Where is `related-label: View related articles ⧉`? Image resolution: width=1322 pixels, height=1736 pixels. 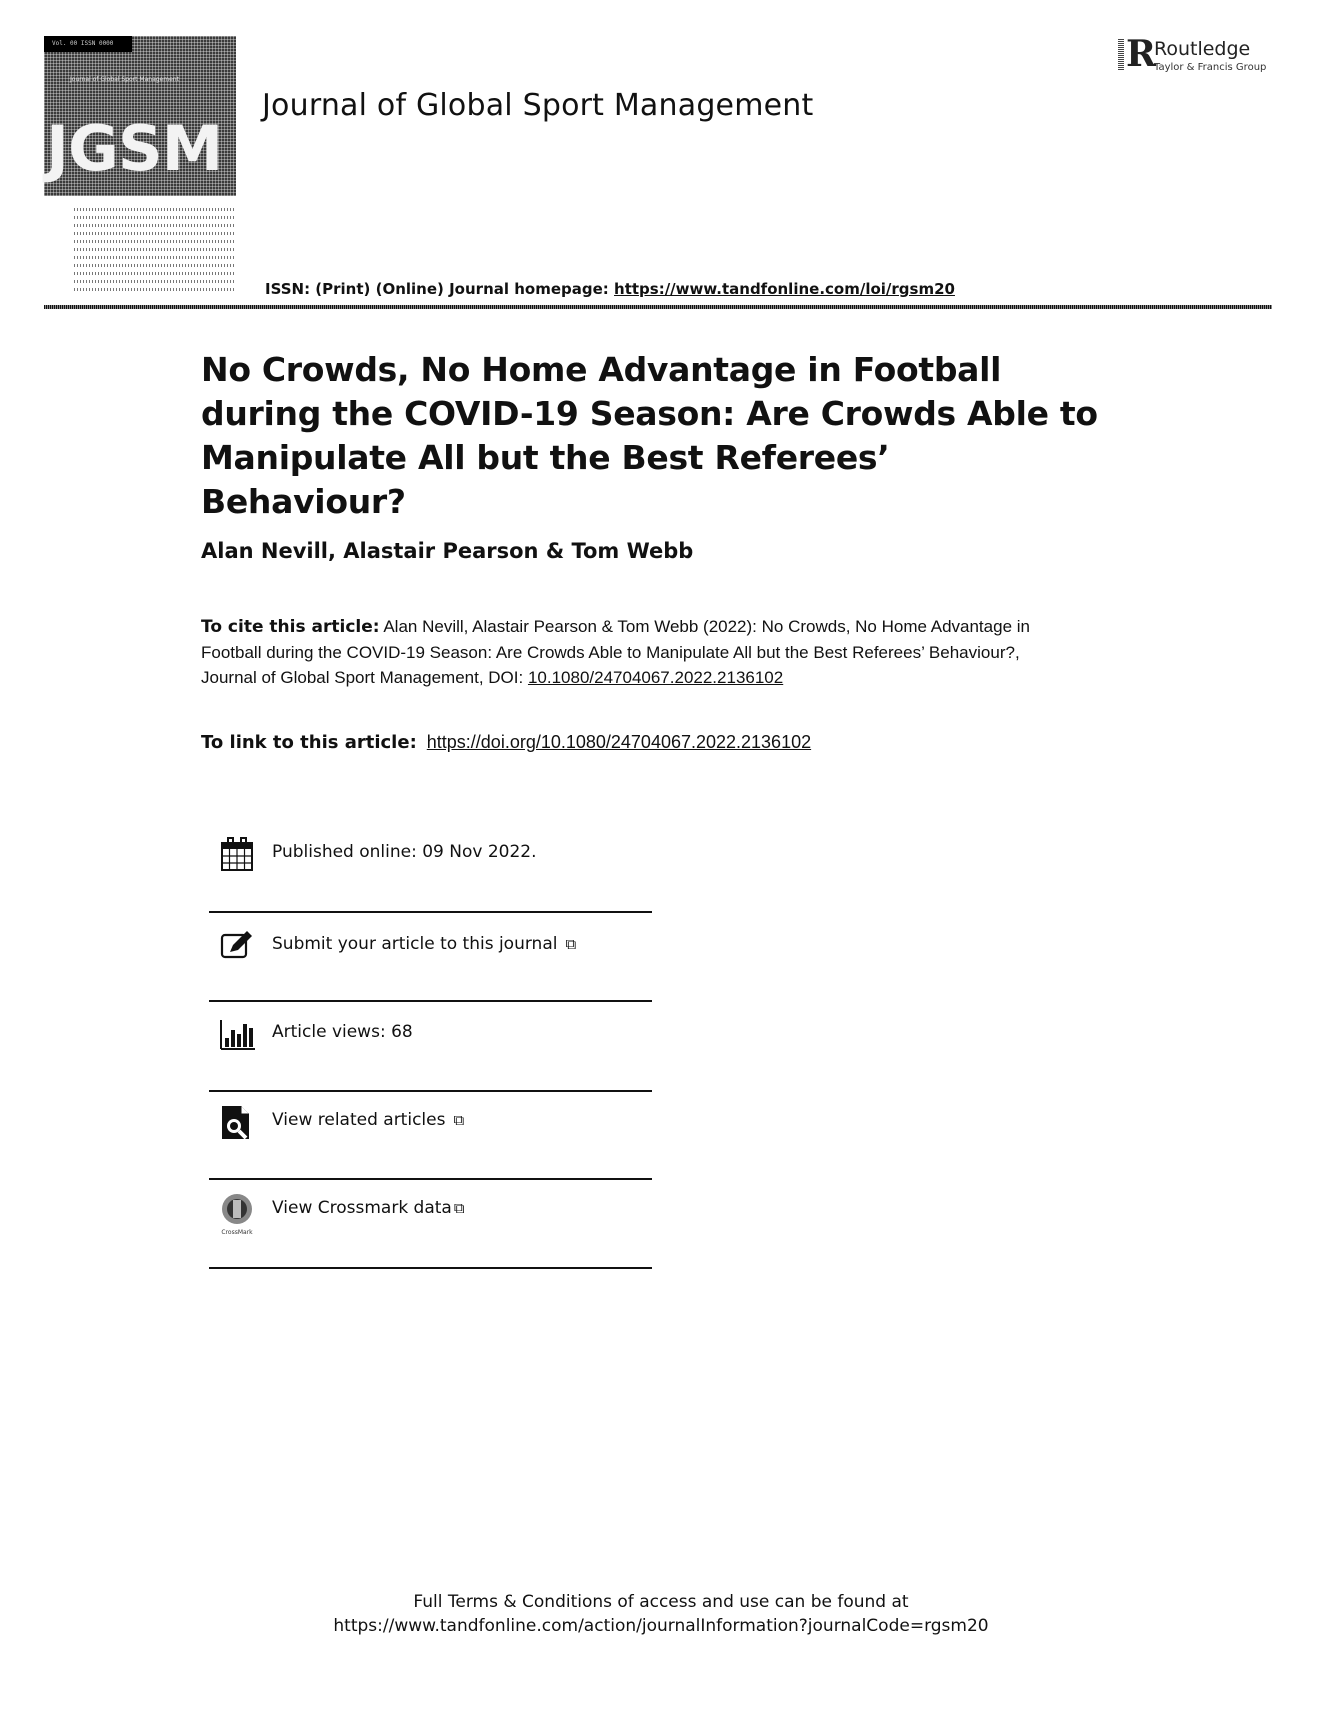 related-label: View related articles ⧉ is located at coordinates (368, 1120).